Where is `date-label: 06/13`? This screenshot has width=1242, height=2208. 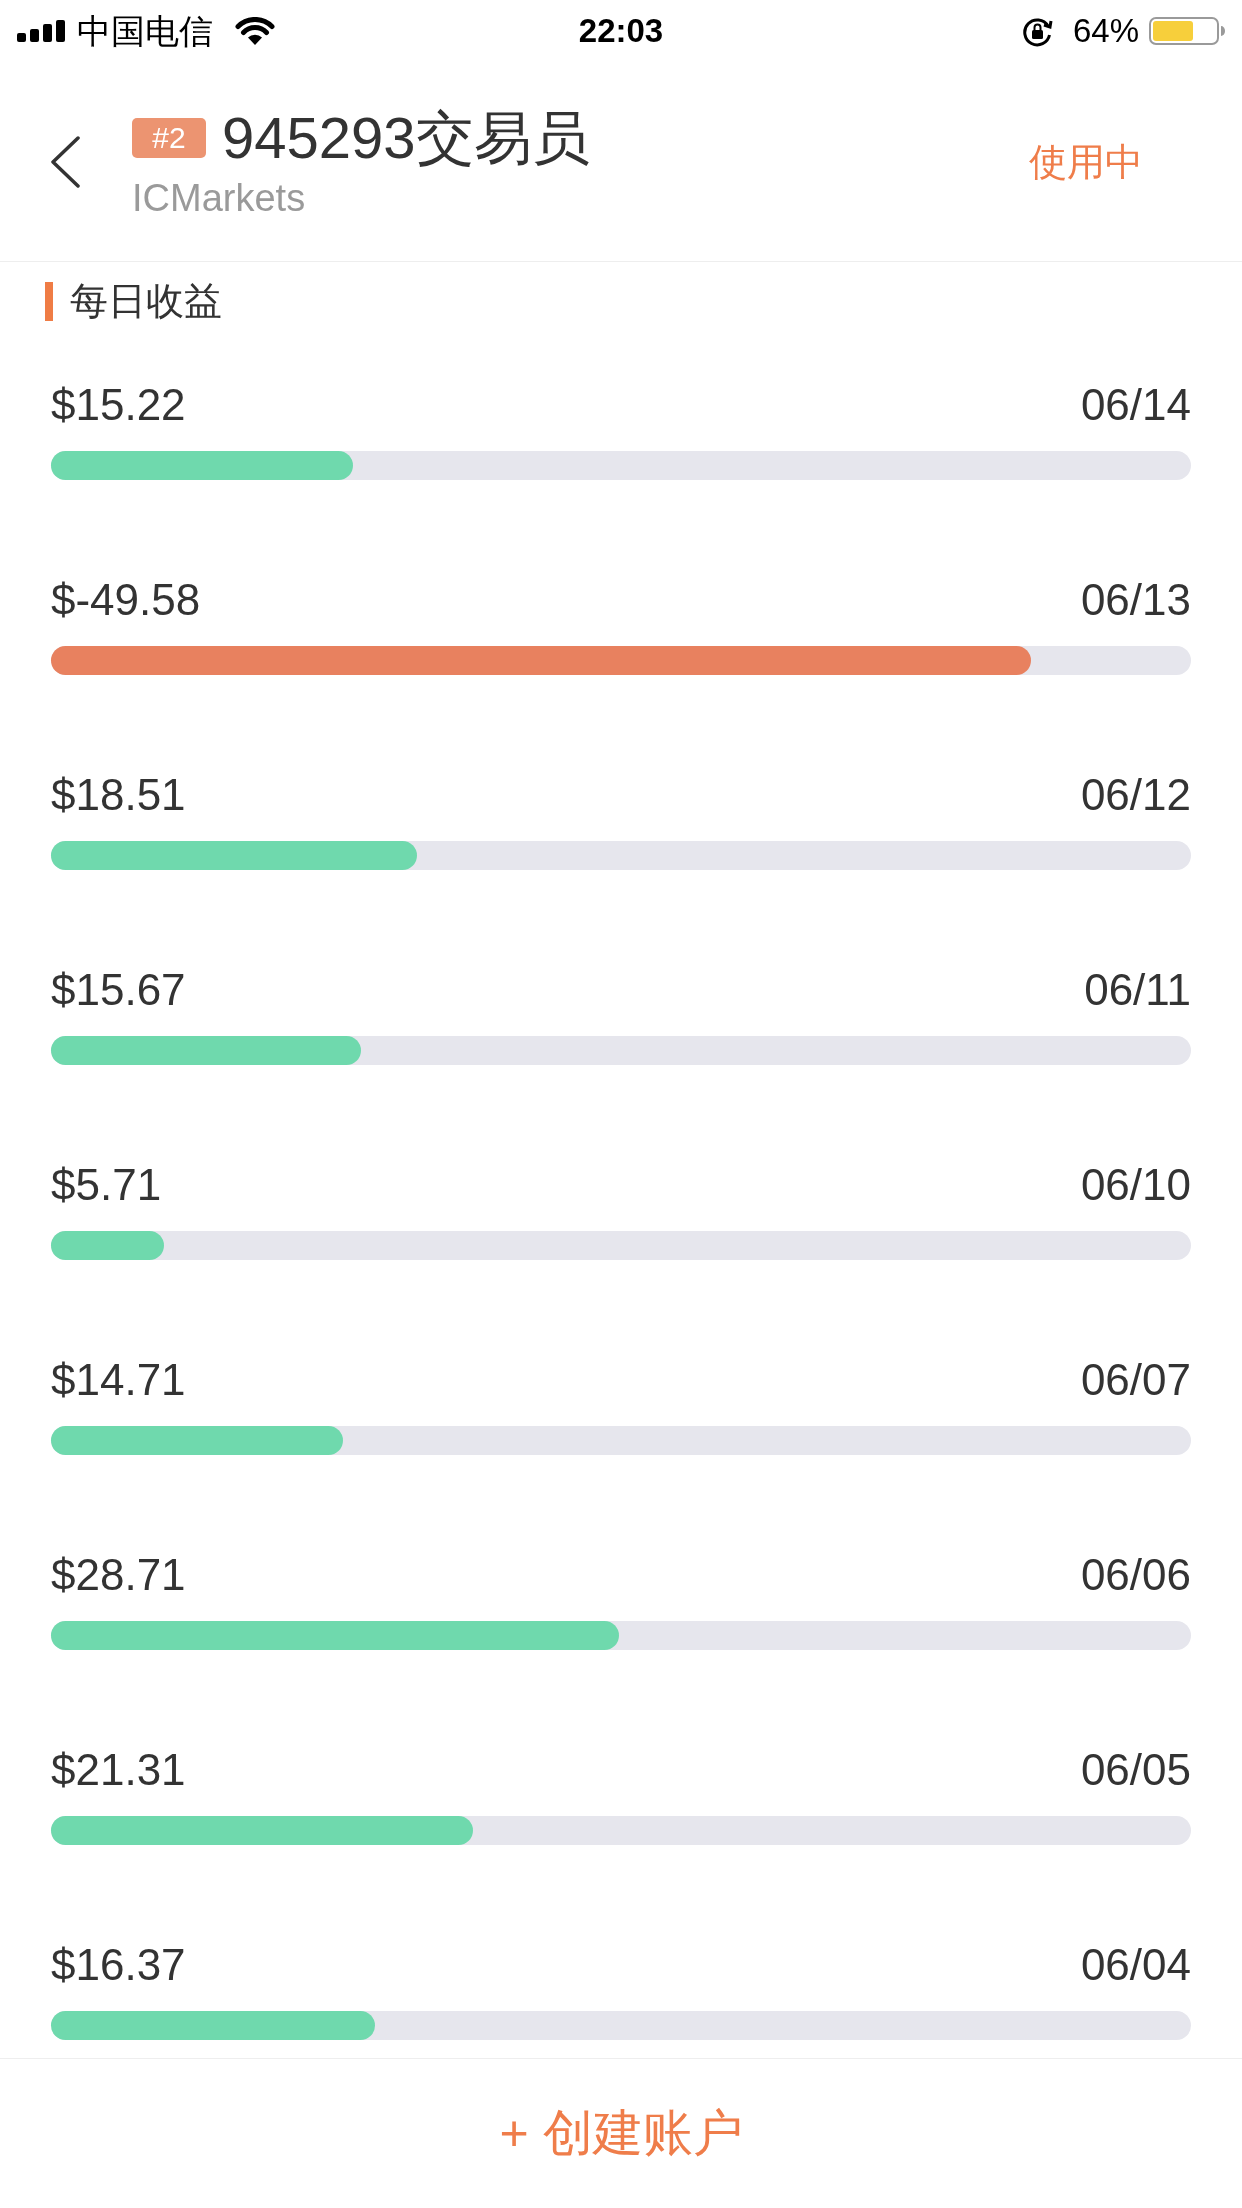
date-label: 06/13 is located at coordinates (1135, 600).